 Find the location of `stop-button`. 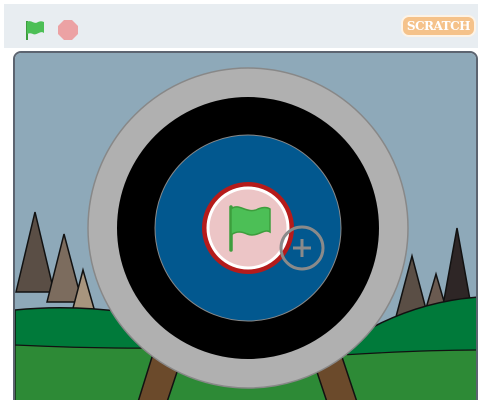

stop-button is located at coordinates (68, 30).